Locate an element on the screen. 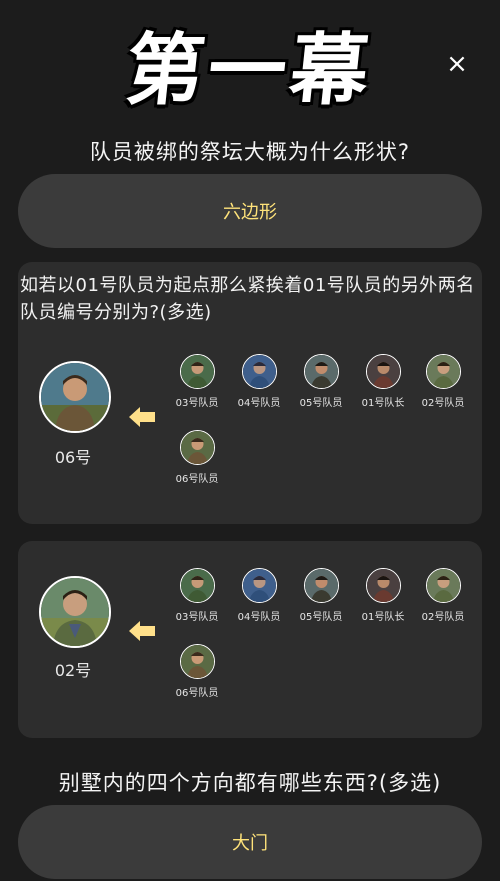  question-2-text: 如若以01号队员为起点那么紧挨着01号队员的另外两名队员编号分别为?(多选) is located at coordinates (247, 299).